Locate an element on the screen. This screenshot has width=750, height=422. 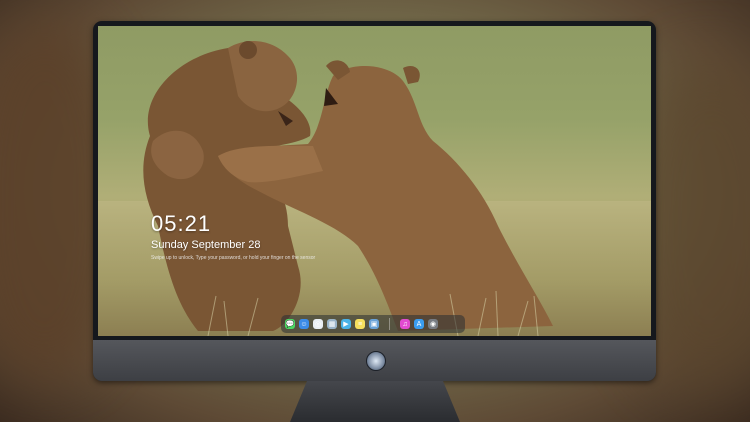
brand-logo-icon is located at coordinates (376, 361).